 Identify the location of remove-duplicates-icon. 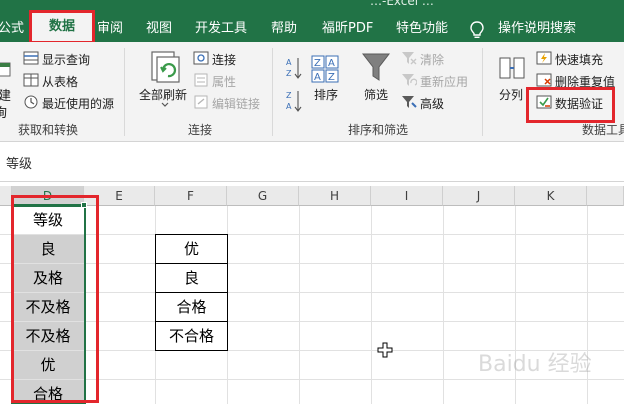
(544, 80).